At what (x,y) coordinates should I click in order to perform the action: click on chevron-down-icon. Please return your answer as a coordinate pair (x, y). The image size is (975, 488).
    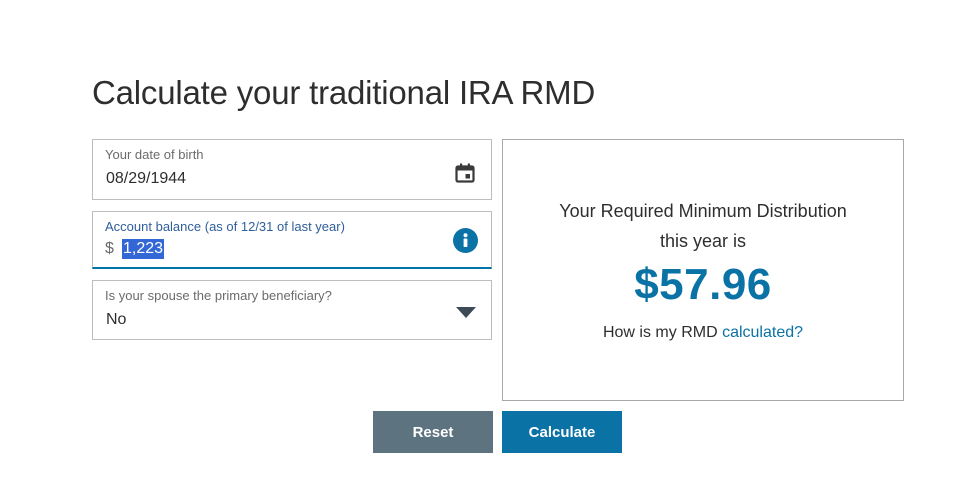
    Looking at the image, I should click on (466, 312).